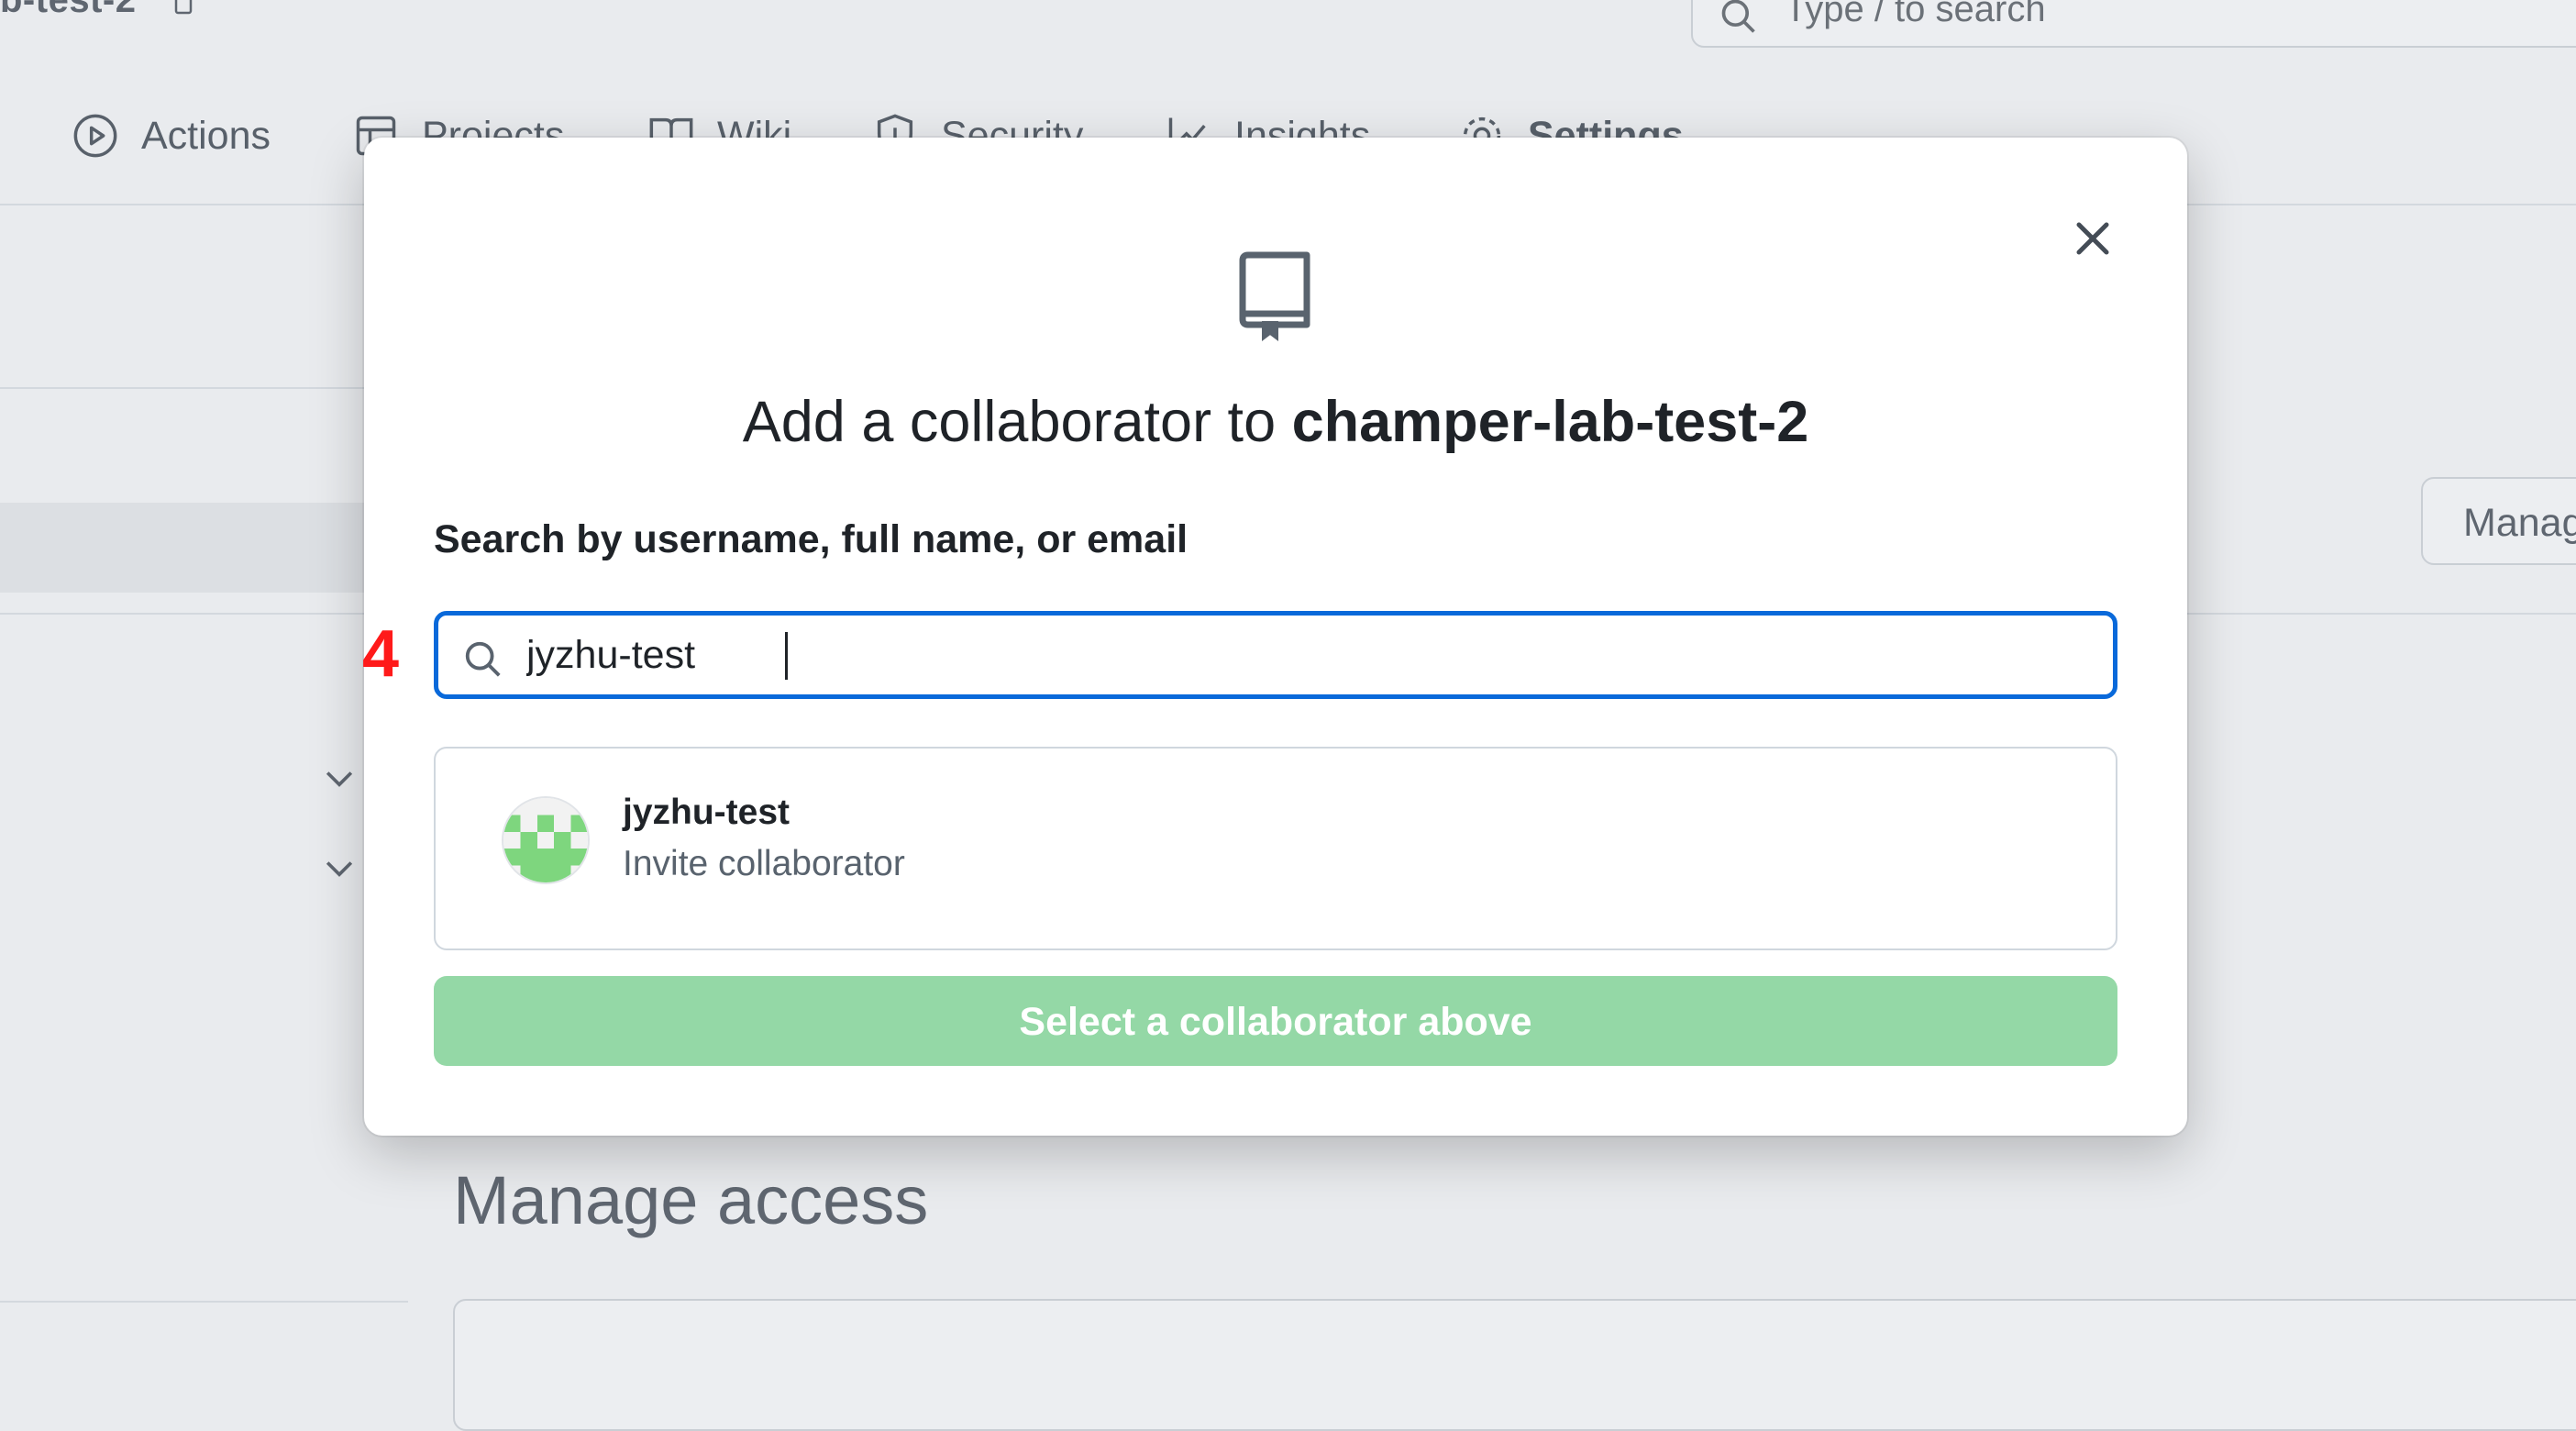 The image size is (2576, 1431). What do you see at coordinates (1305, 655) in the screenshot?
I see `collaborator-search-input` at bounding box center [1305, 655].